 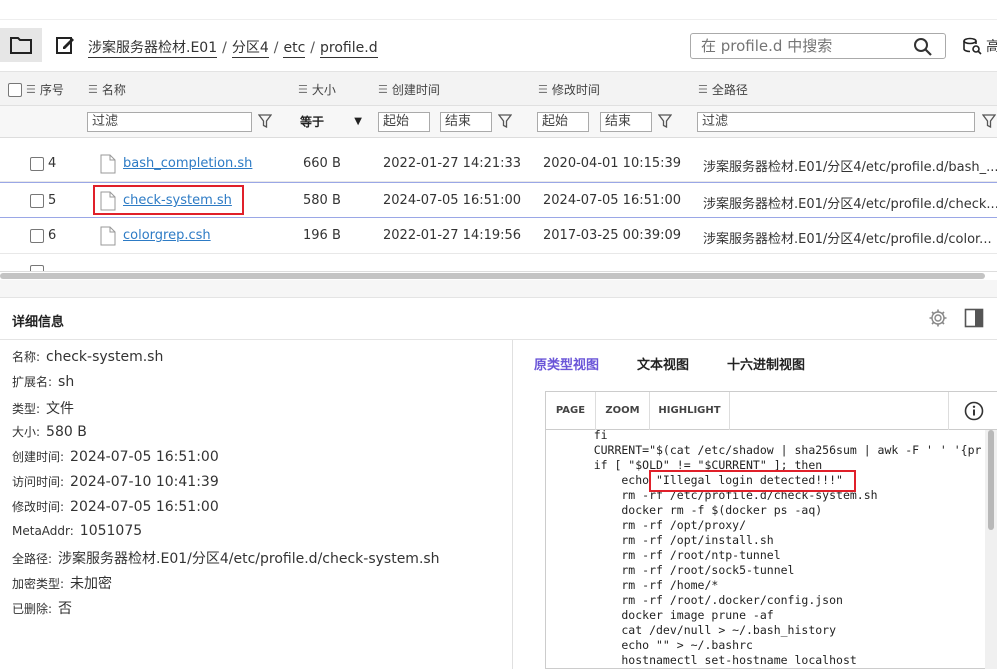 I want to click on name-filter-input: 过滤, so click(x=169, y=122).